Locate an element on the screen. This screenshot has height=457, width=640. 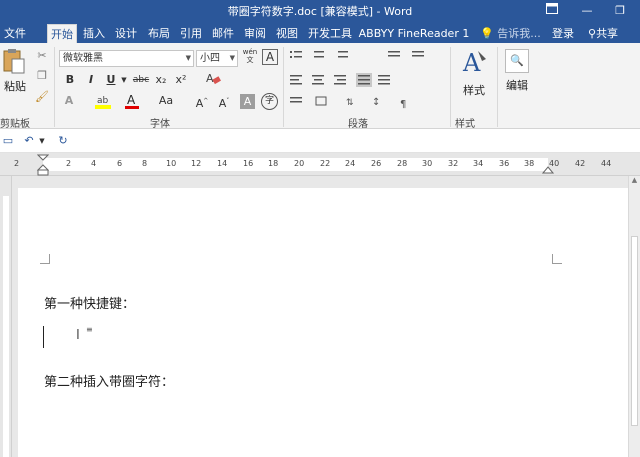
ruler-number: 30 is located at coordinates (427, 163).